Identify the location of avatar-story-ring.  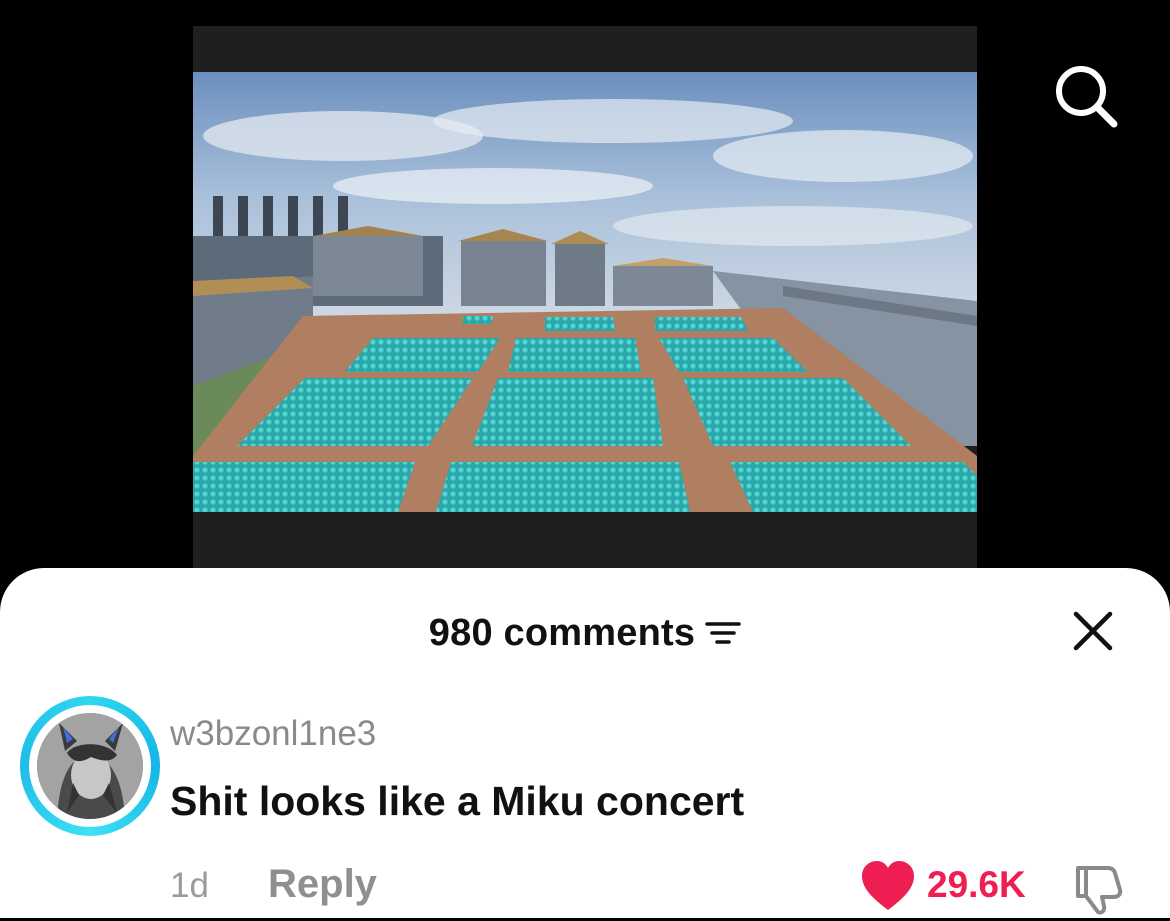
(90, 766).